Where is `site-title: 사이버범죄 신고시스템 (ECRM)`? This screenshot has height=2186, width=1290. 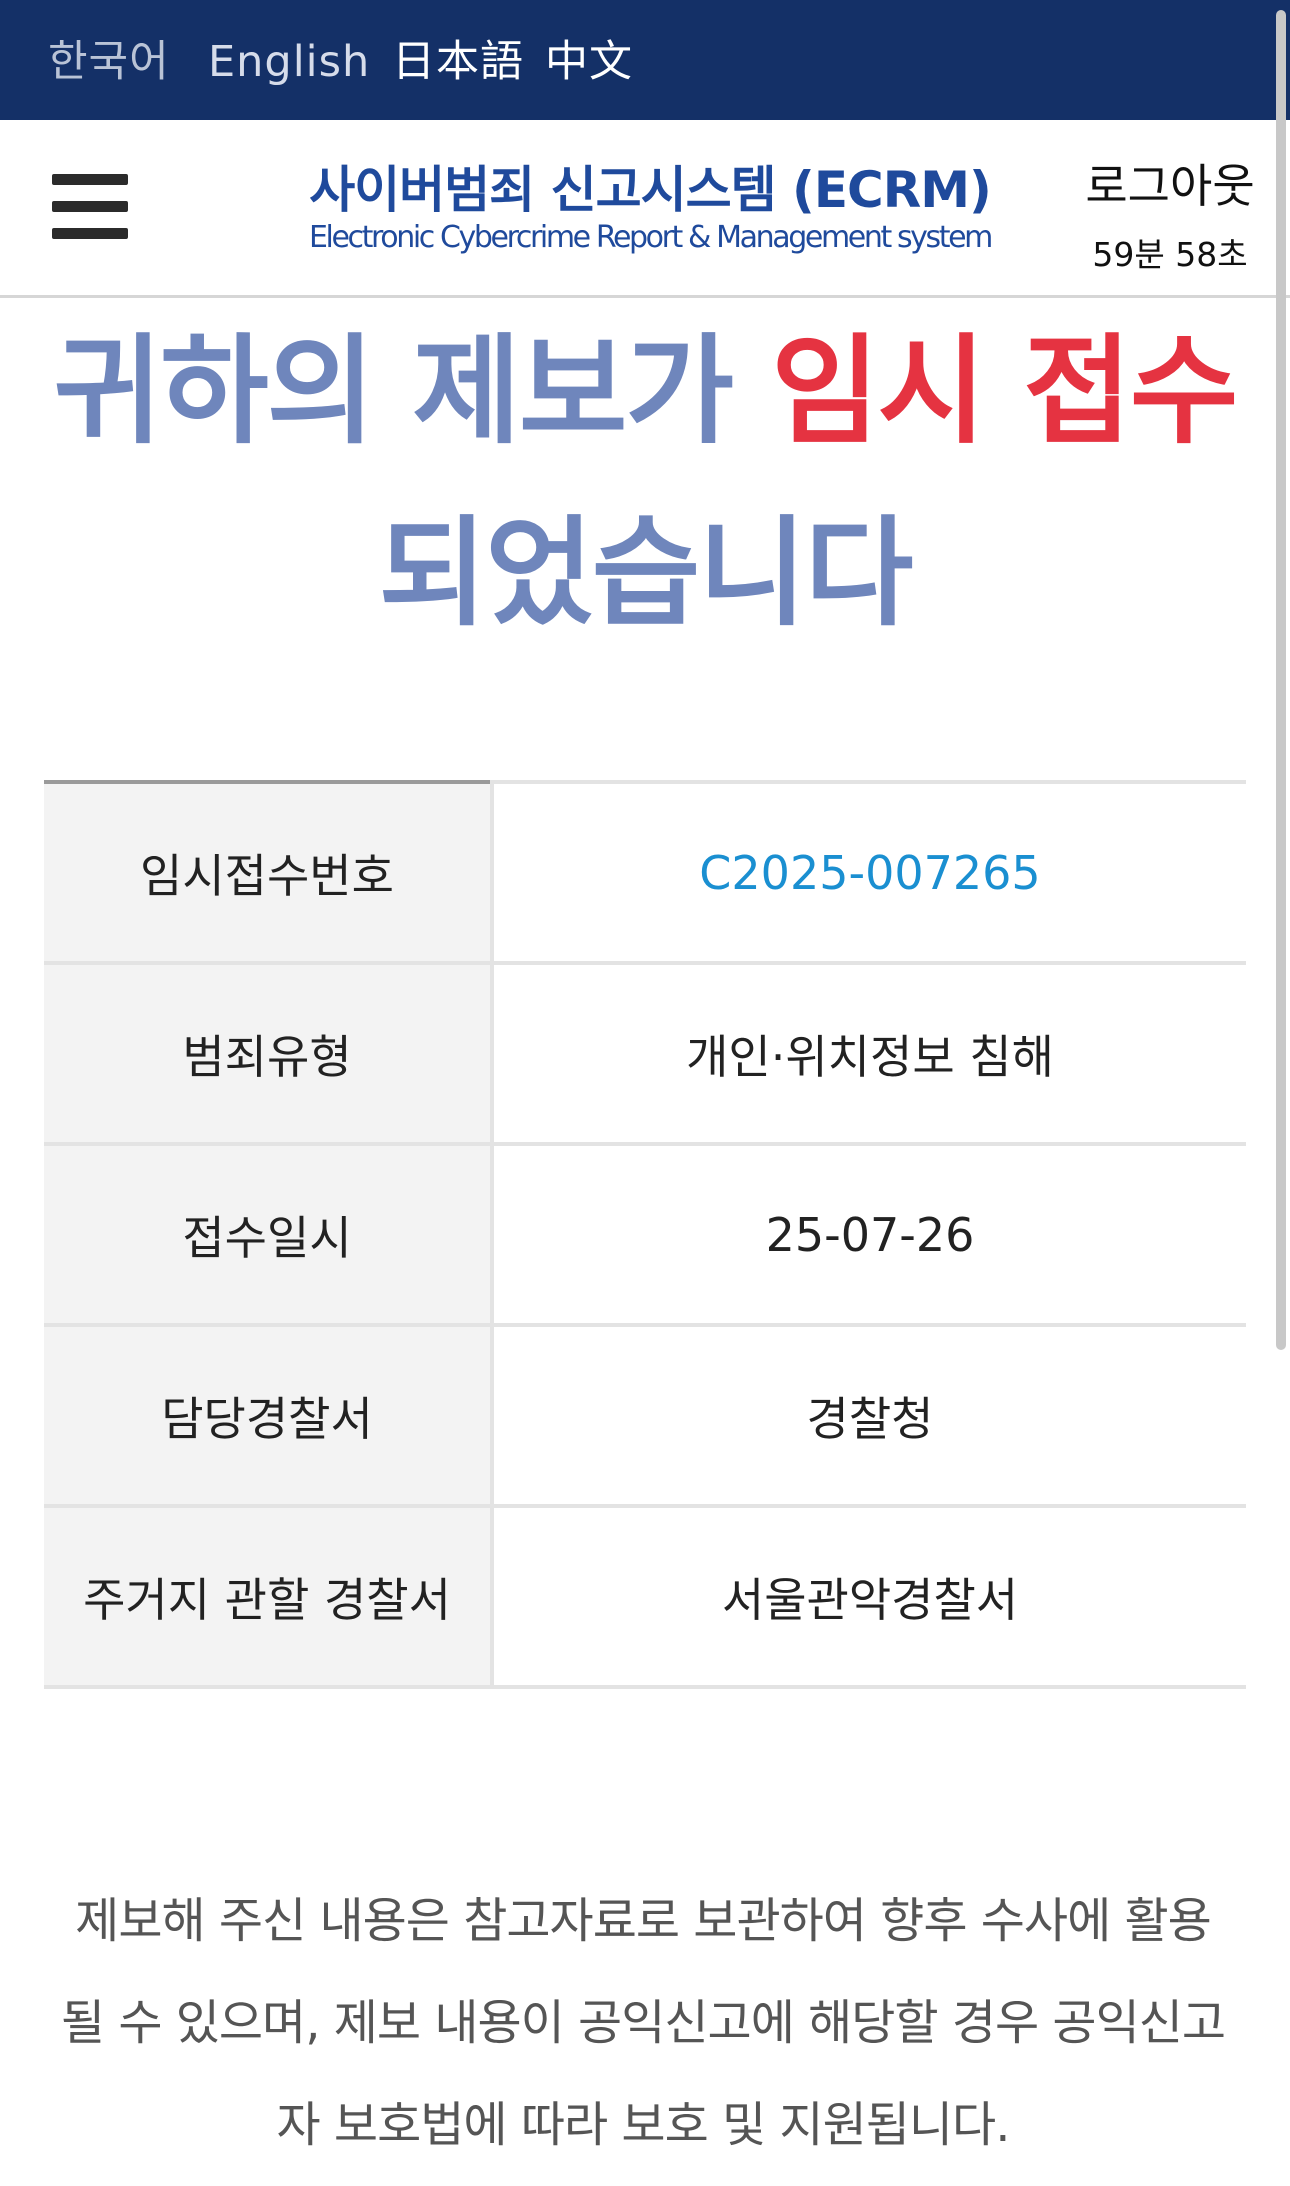
site-title: 사이버범죄 신고시스템 (ECRM) is located at coordinates (650, 186).